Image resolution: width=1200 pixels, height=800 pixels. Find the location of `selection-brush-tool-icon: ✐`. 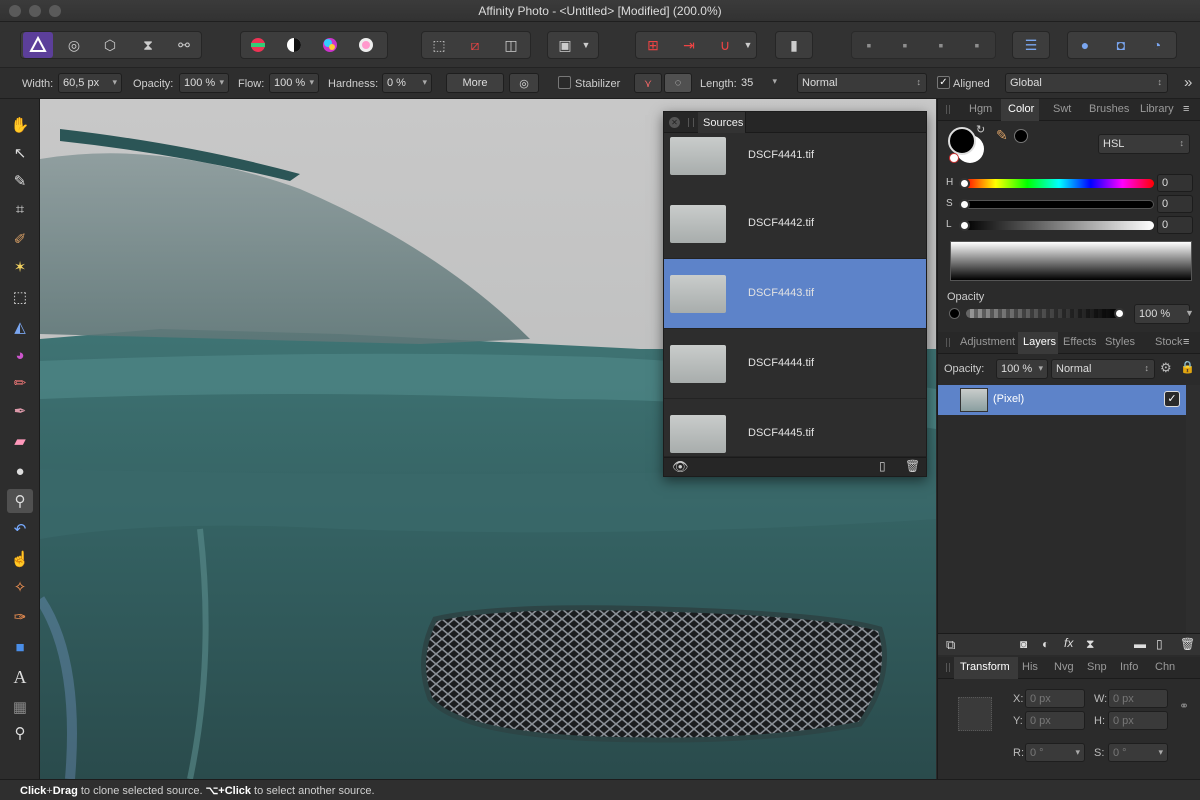

selection-brush-tool-icon: ✐ is located at coordinates (20, 239).